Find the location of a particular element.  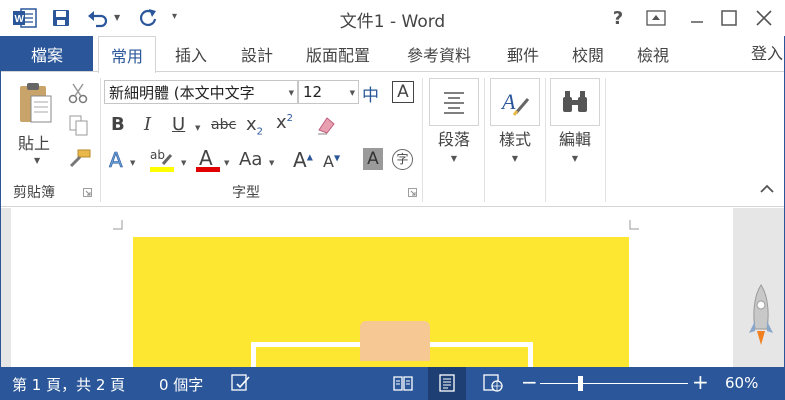

italic-button: I is located at coordinates (147, 124).